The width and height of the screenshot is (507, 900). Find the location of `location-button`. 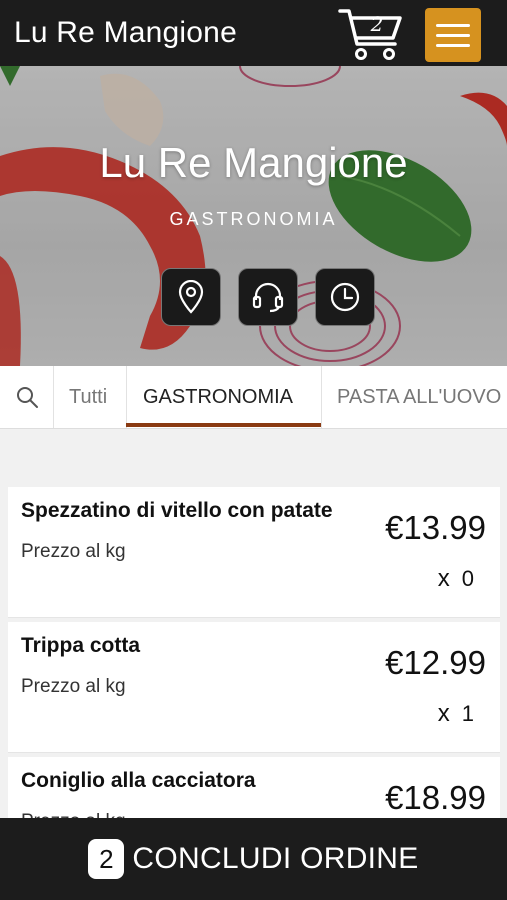

location-button is located at coordinates (191, 297).